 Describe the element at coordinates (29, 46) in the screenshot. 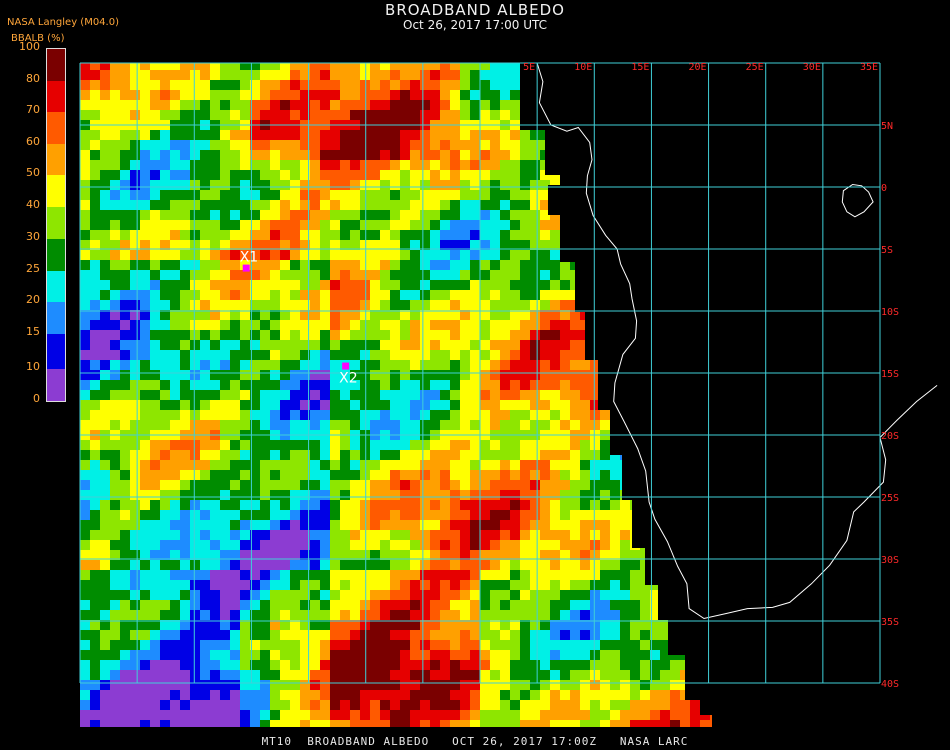

I see `colorbar-tick-label: 100` at that location.